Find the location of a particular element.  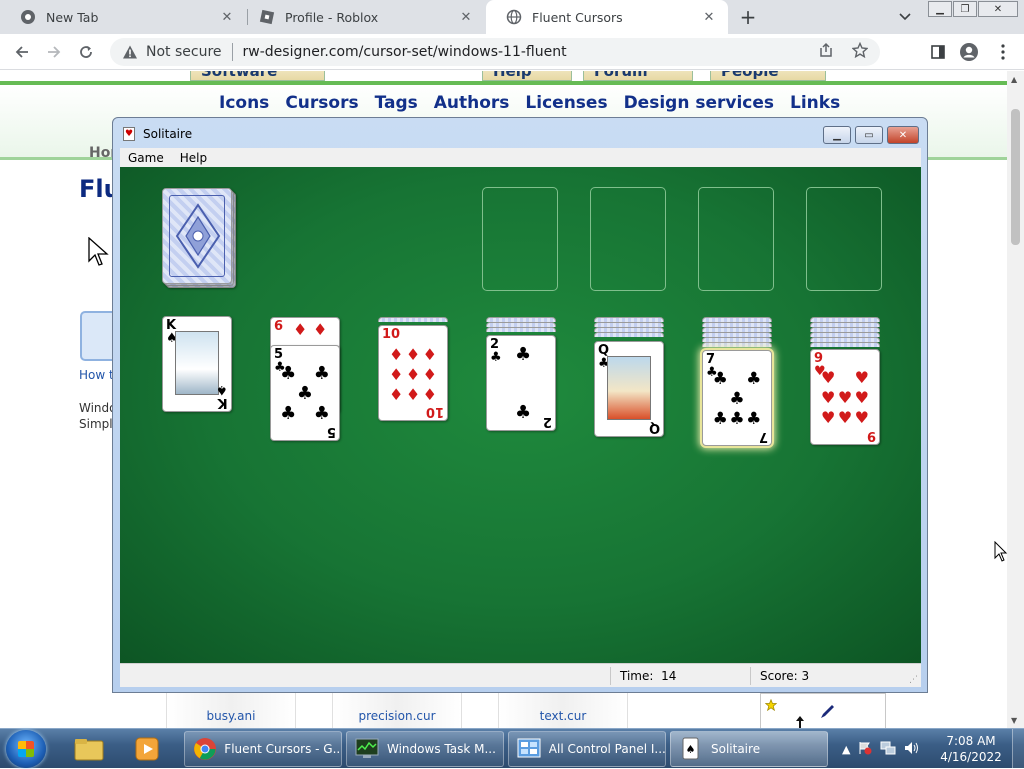

nav-link-design-services: Design services is located at coordinates (699, 103).